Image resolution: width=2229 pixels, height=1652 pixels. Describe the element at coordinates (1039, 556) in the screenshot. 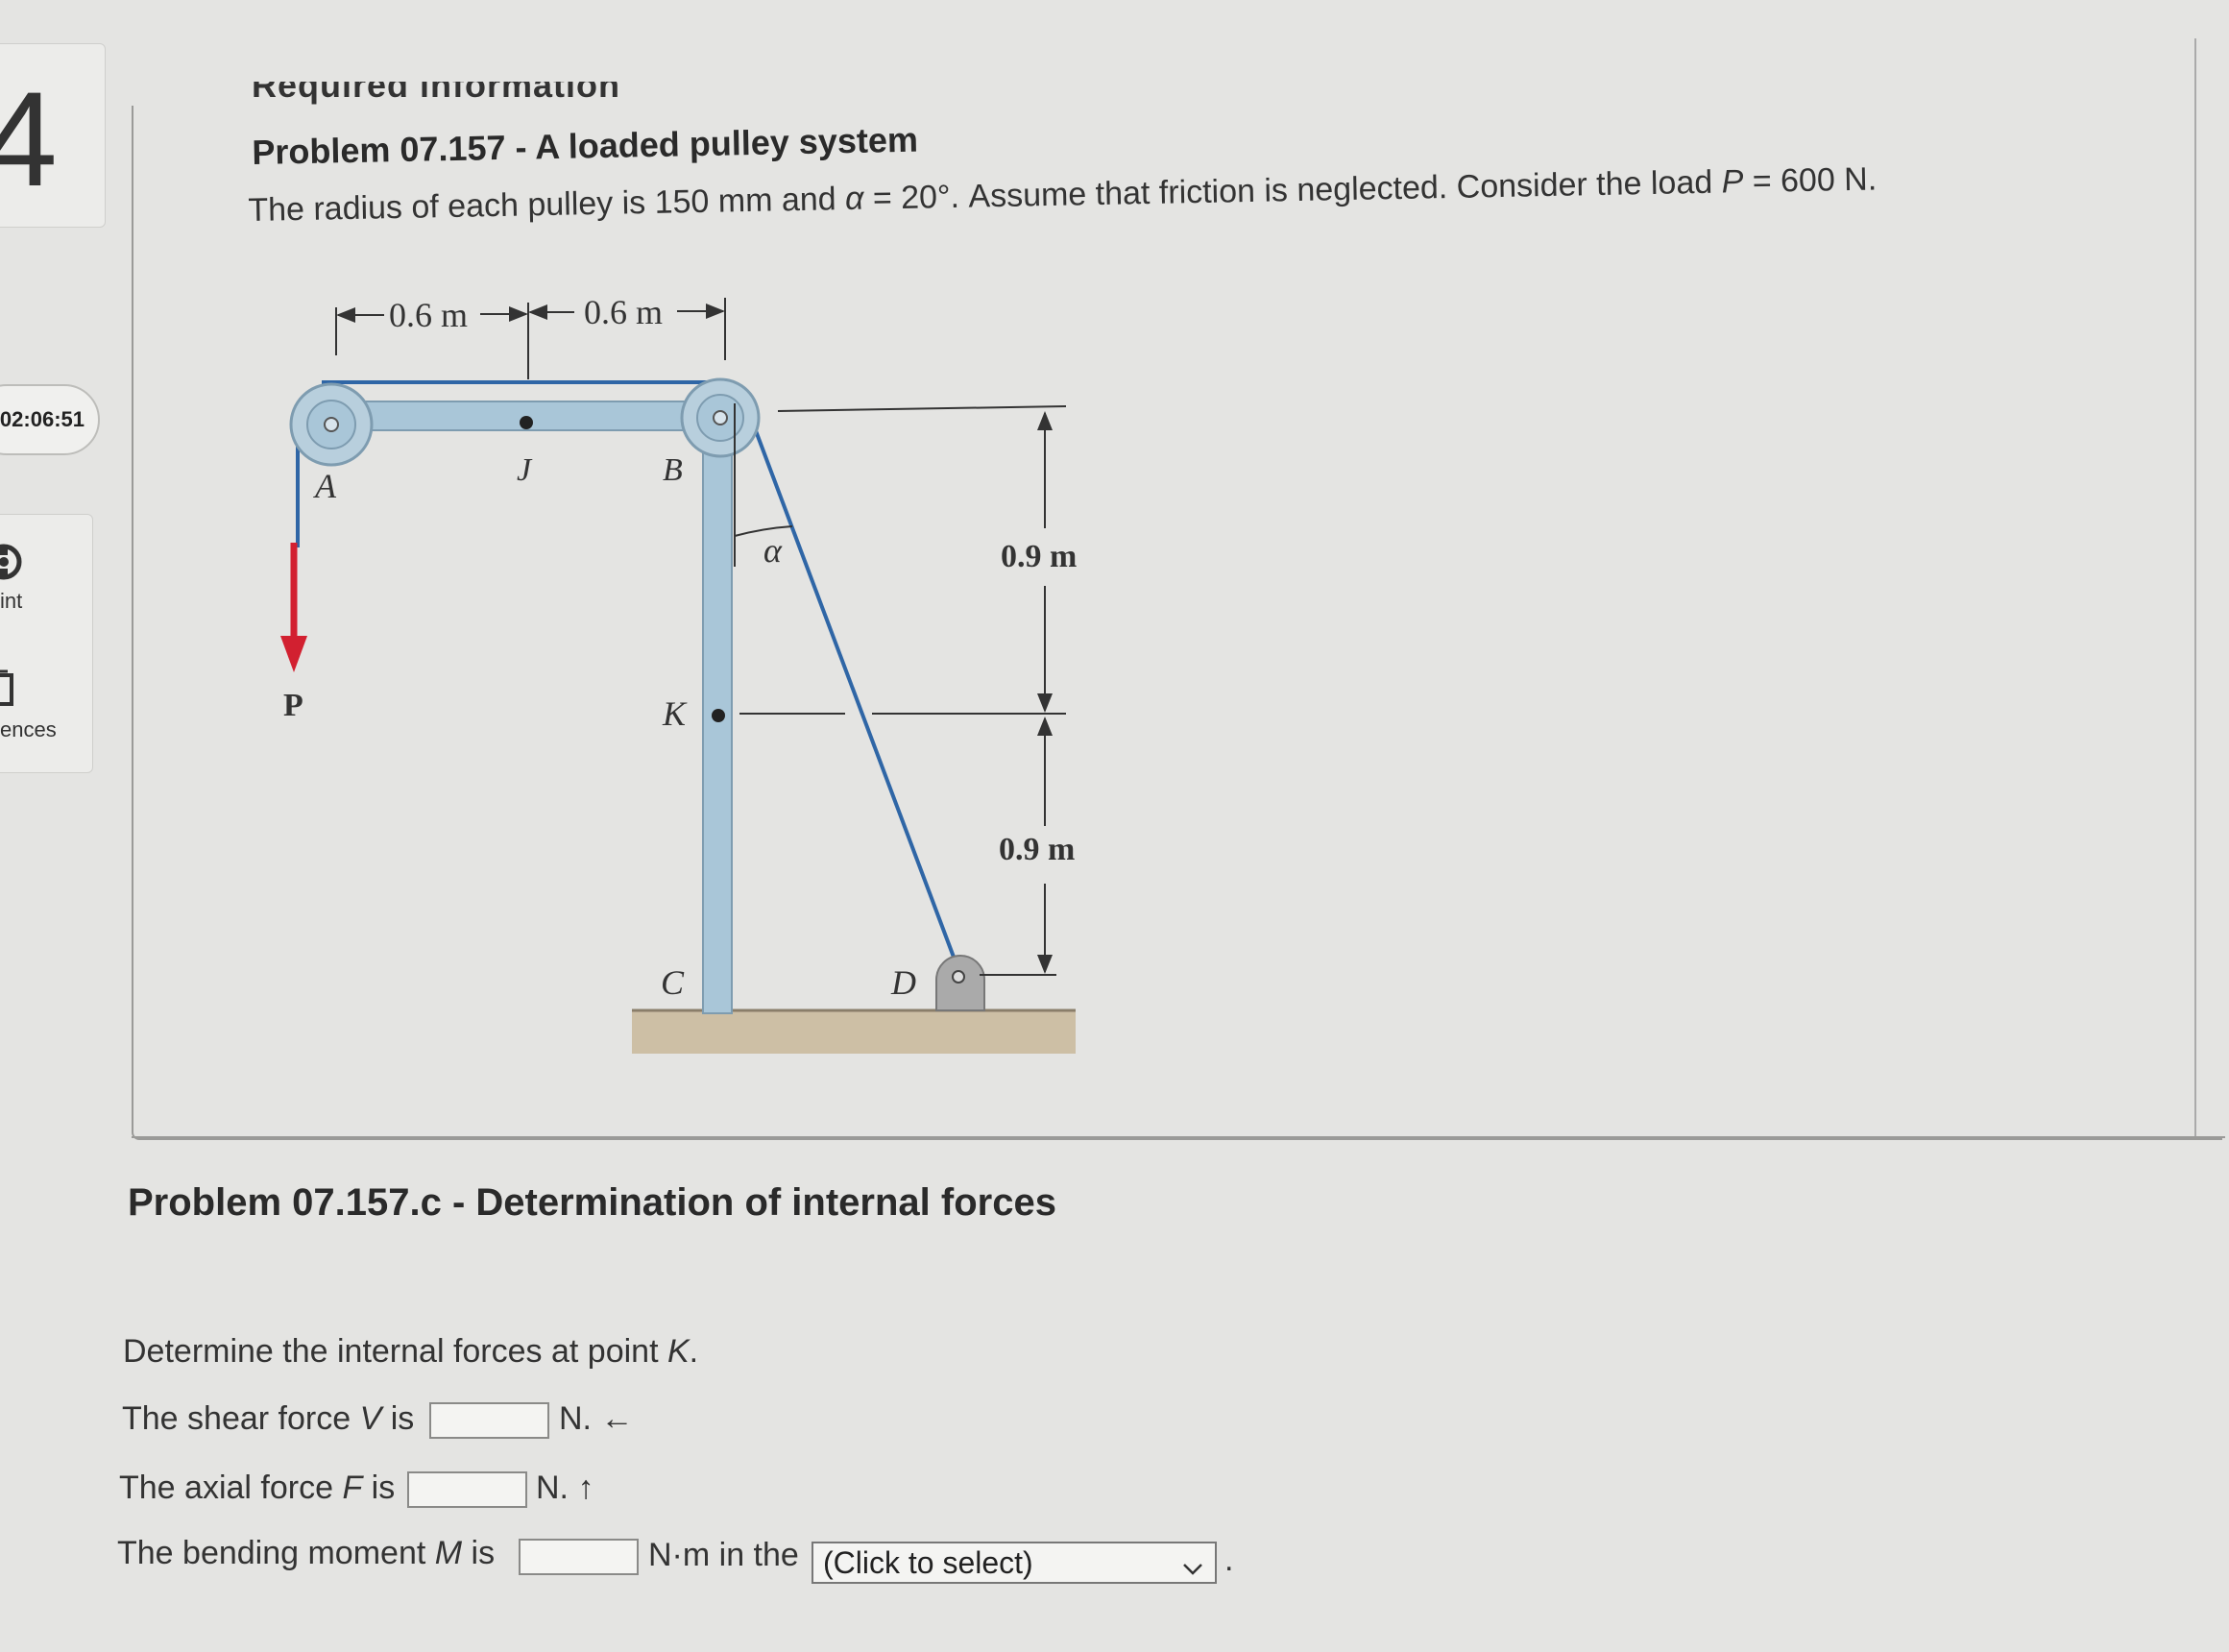

I see `dim-upper-vertical: 0.9 m` at that location.